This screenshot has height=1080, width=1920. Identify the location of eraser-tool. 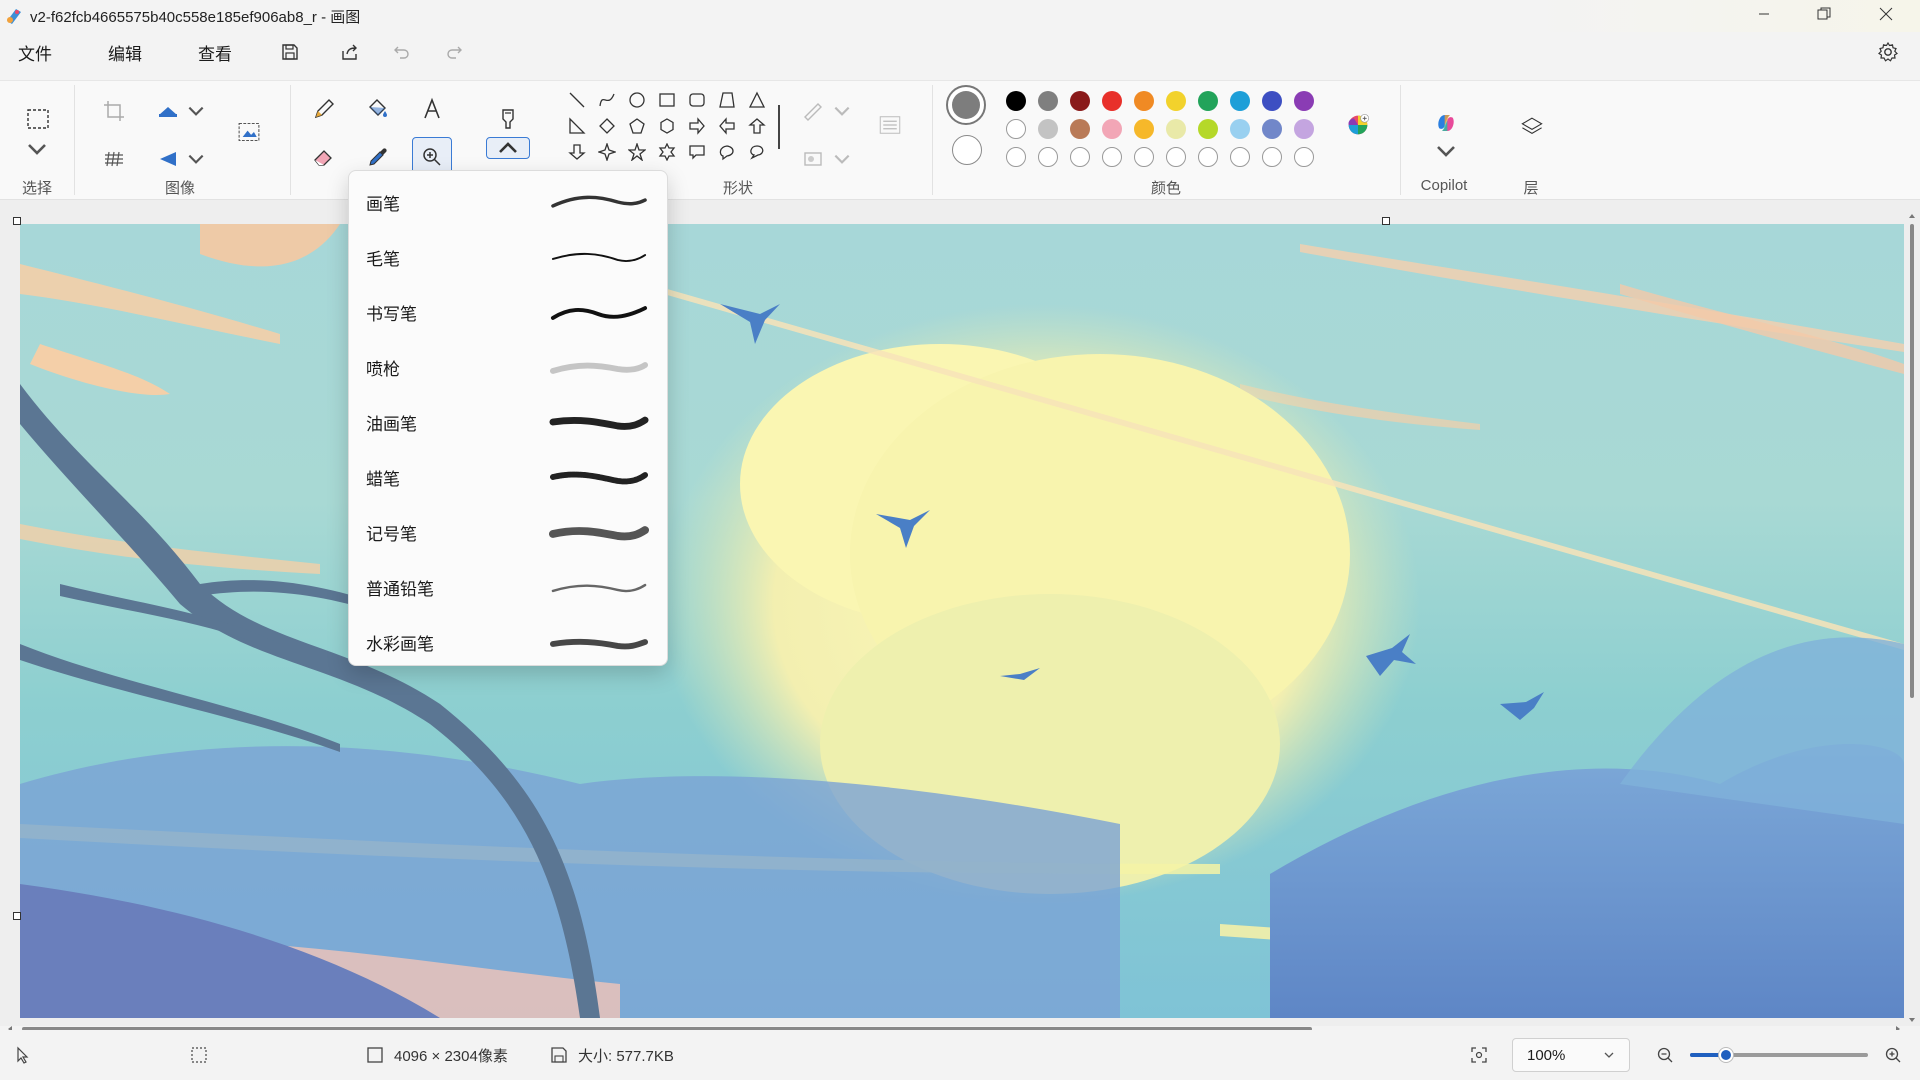
(324, 157).